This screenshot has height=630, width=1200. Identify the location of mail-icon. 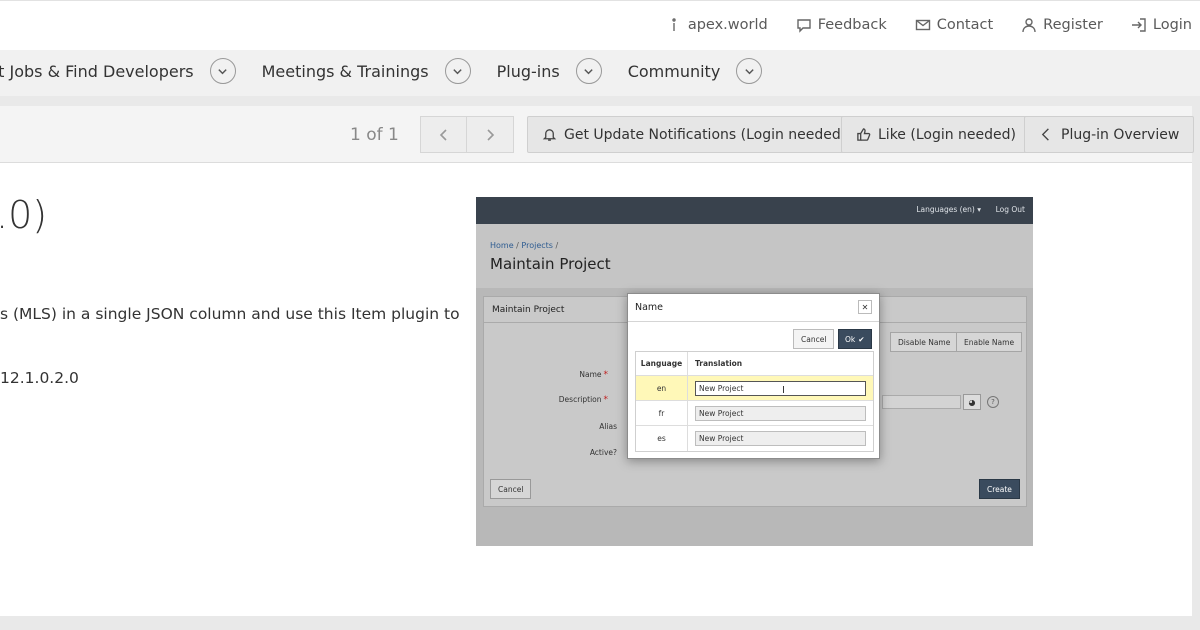
(922, 25).